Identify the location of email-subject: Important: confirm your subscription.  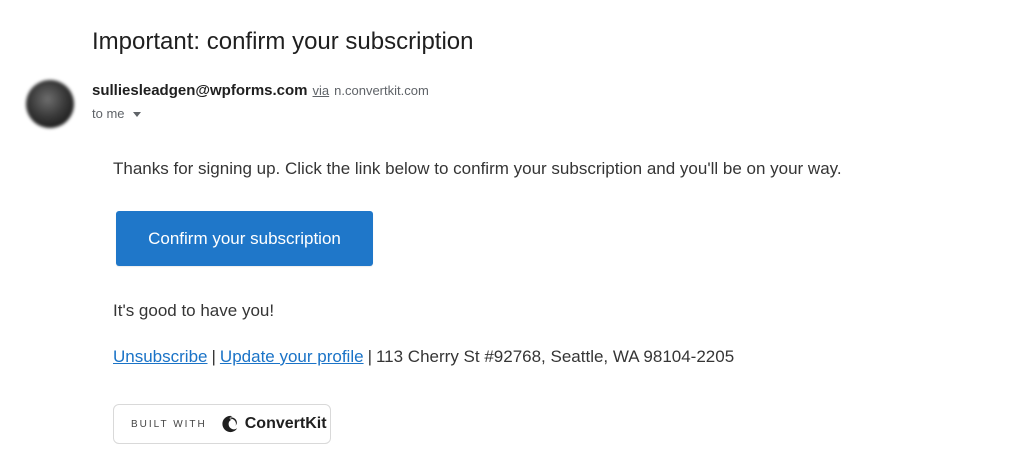
(283, 41).